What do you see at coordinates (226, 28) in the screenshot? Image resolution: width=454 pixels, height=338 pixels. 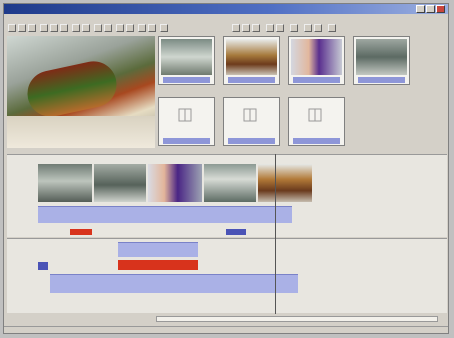 I see `toolbar` at bounding box center [226, 28].